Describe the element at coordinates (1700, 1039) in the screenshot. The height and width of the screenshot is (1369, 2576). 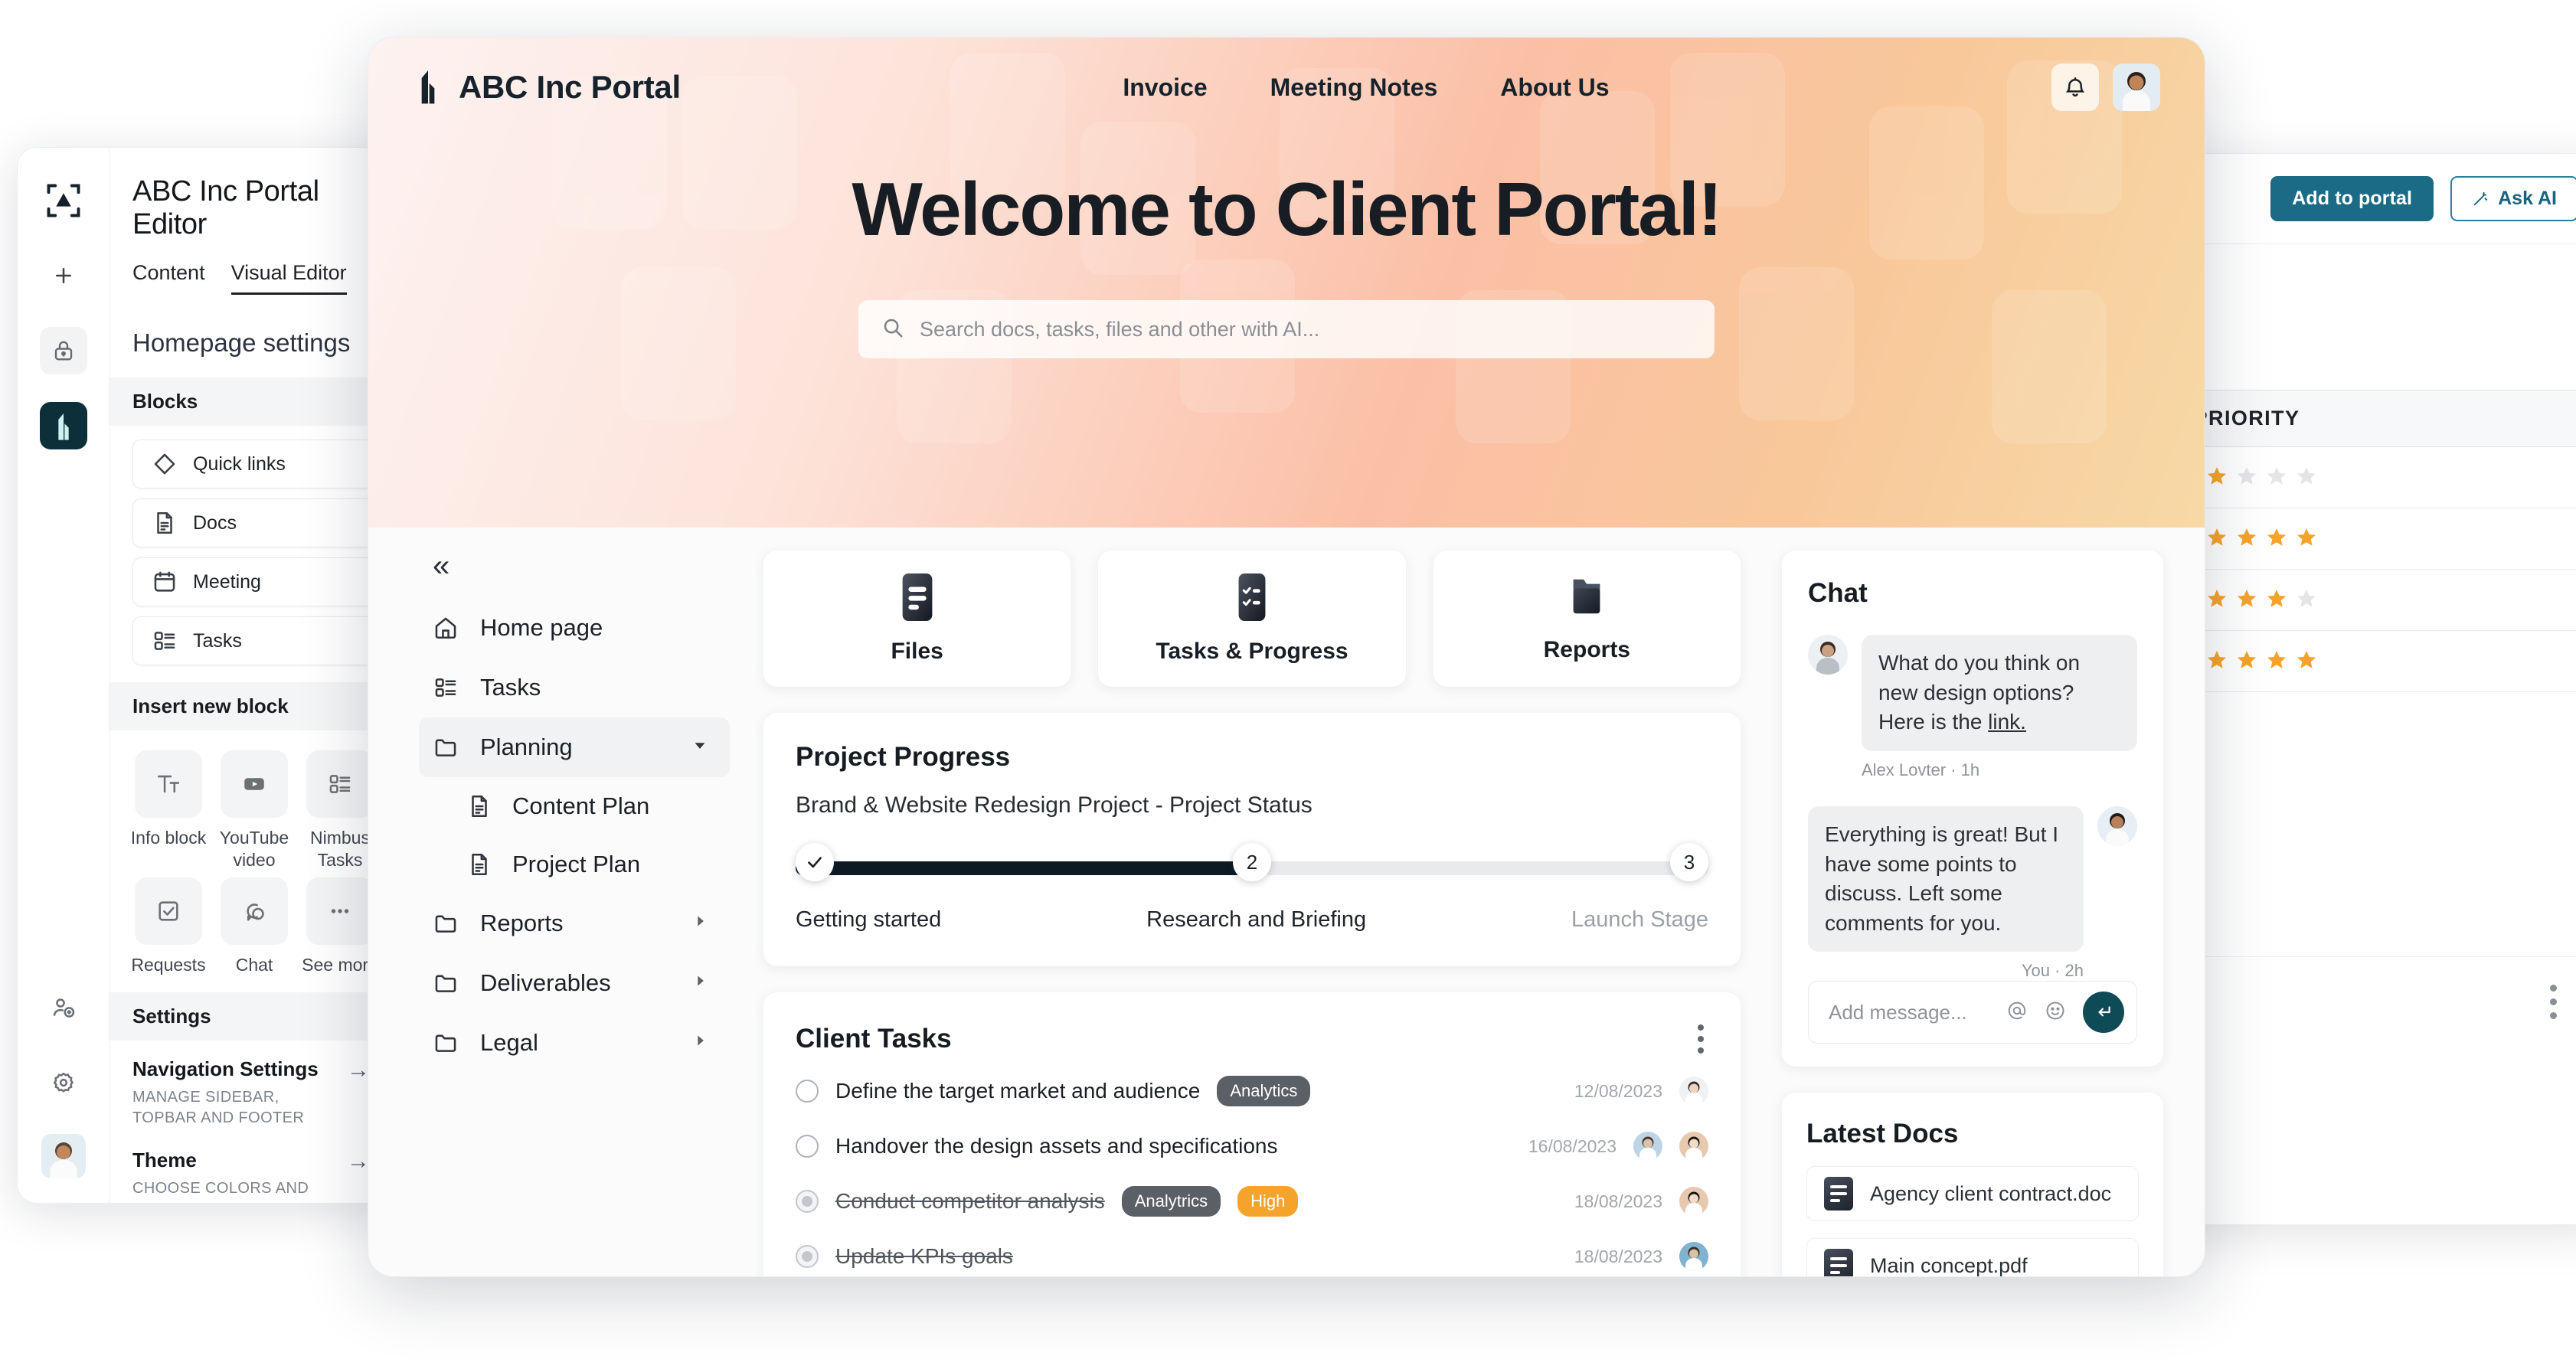
I see `client-tasks-kebab-menu` at that location.